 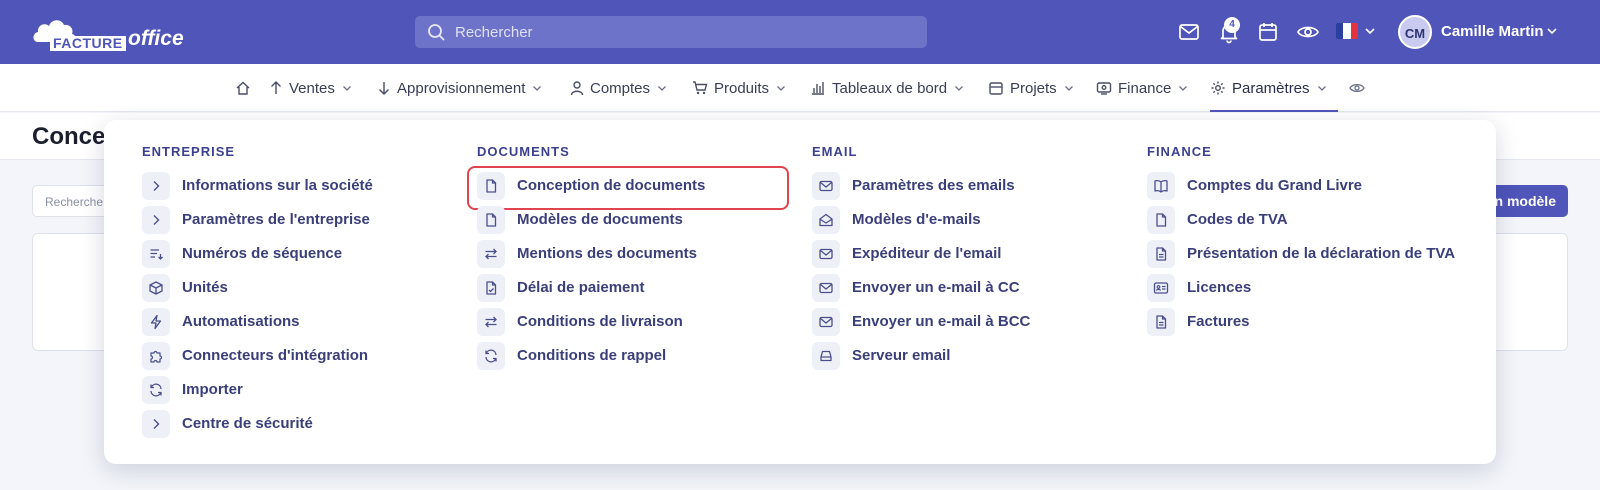 I want to click on menu-item-informations-sur-la-societe: Informations sur la société, so click(x=269, y=185).